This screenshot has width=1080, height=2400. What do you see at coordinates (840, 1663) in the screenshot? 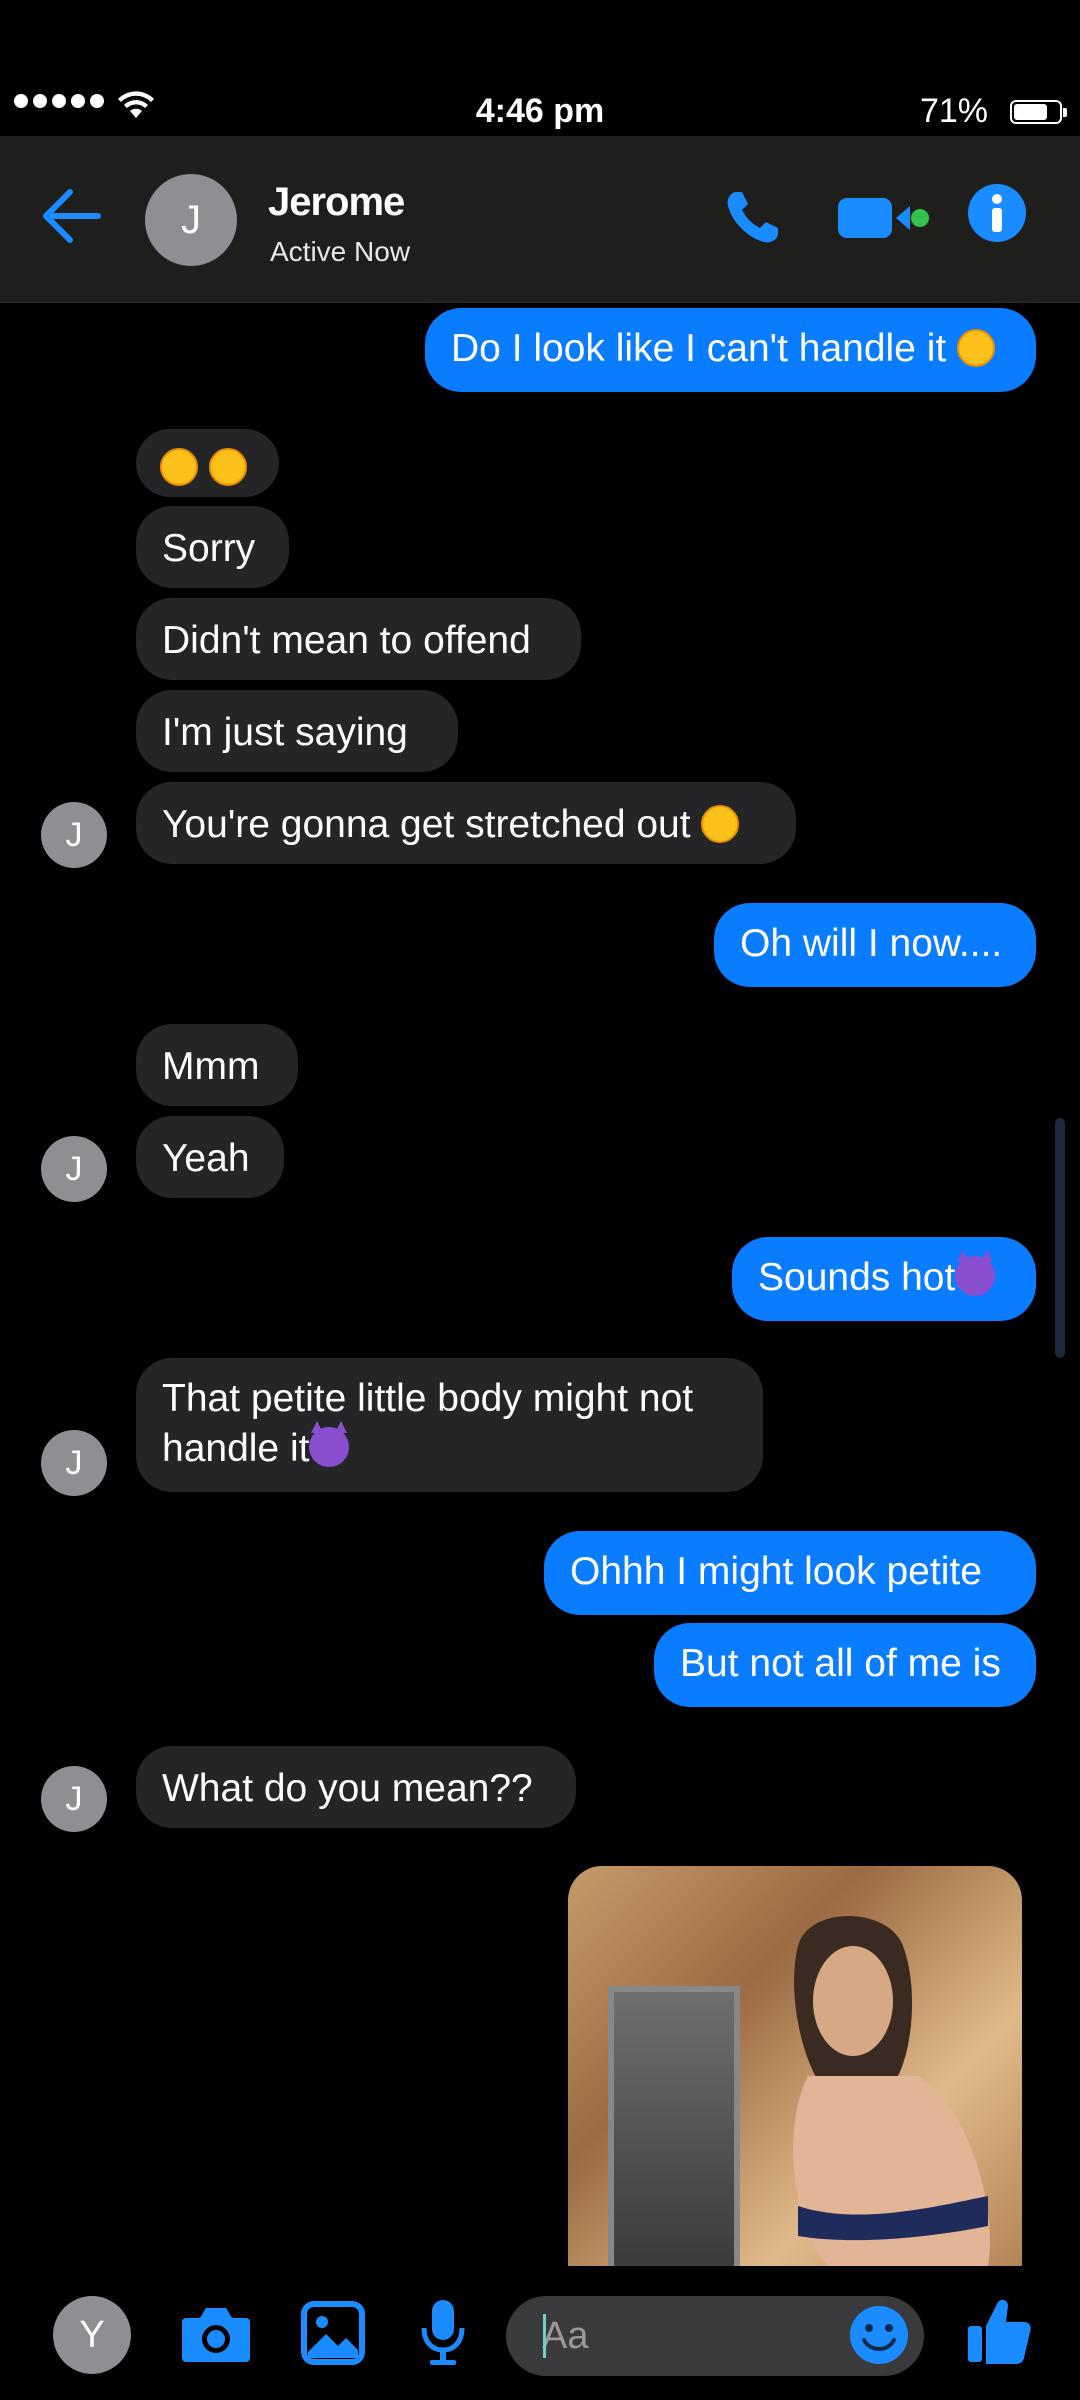
I see `message-text: But not all of me is` at bounding box center [840, 1663].